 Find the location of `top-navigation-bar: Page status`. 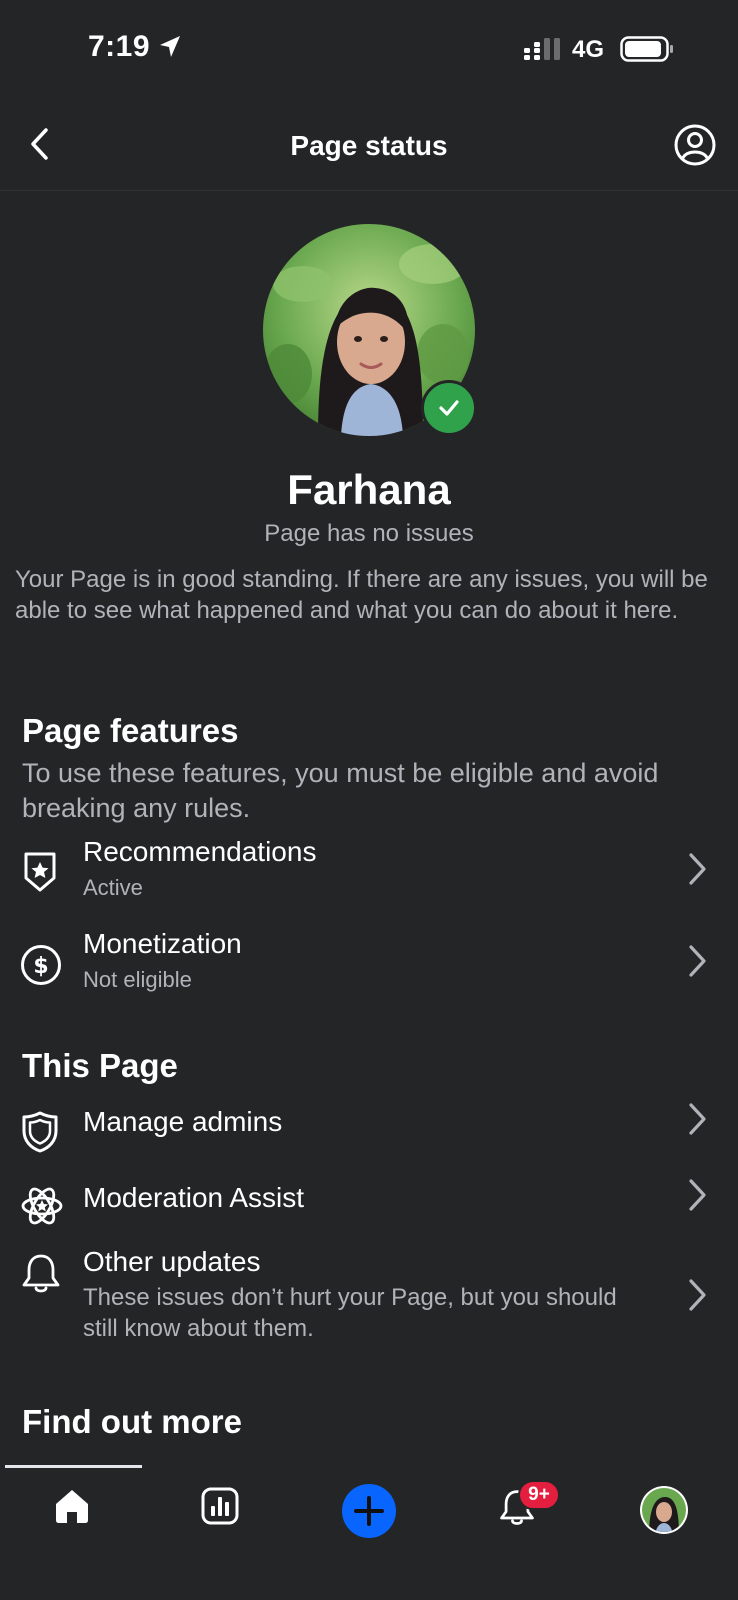

top-navigation-bar: Page status is located at coordinates (369, 145).